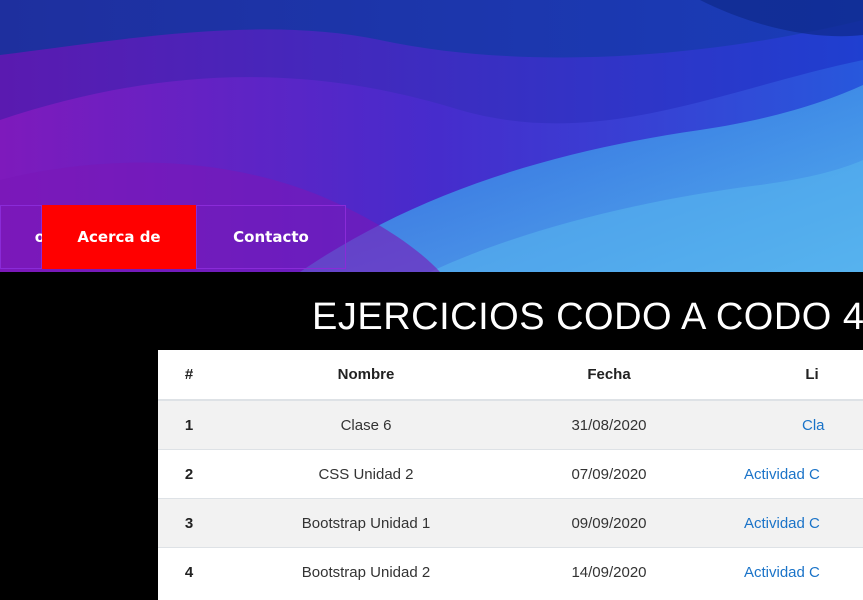 Image resolution: width=863 pixels, height=600 pixels. What do you see at coordinates (609, 523) in the screenshot?
I see `row-date: 09/09/2020` at bounding box center [609, 523].